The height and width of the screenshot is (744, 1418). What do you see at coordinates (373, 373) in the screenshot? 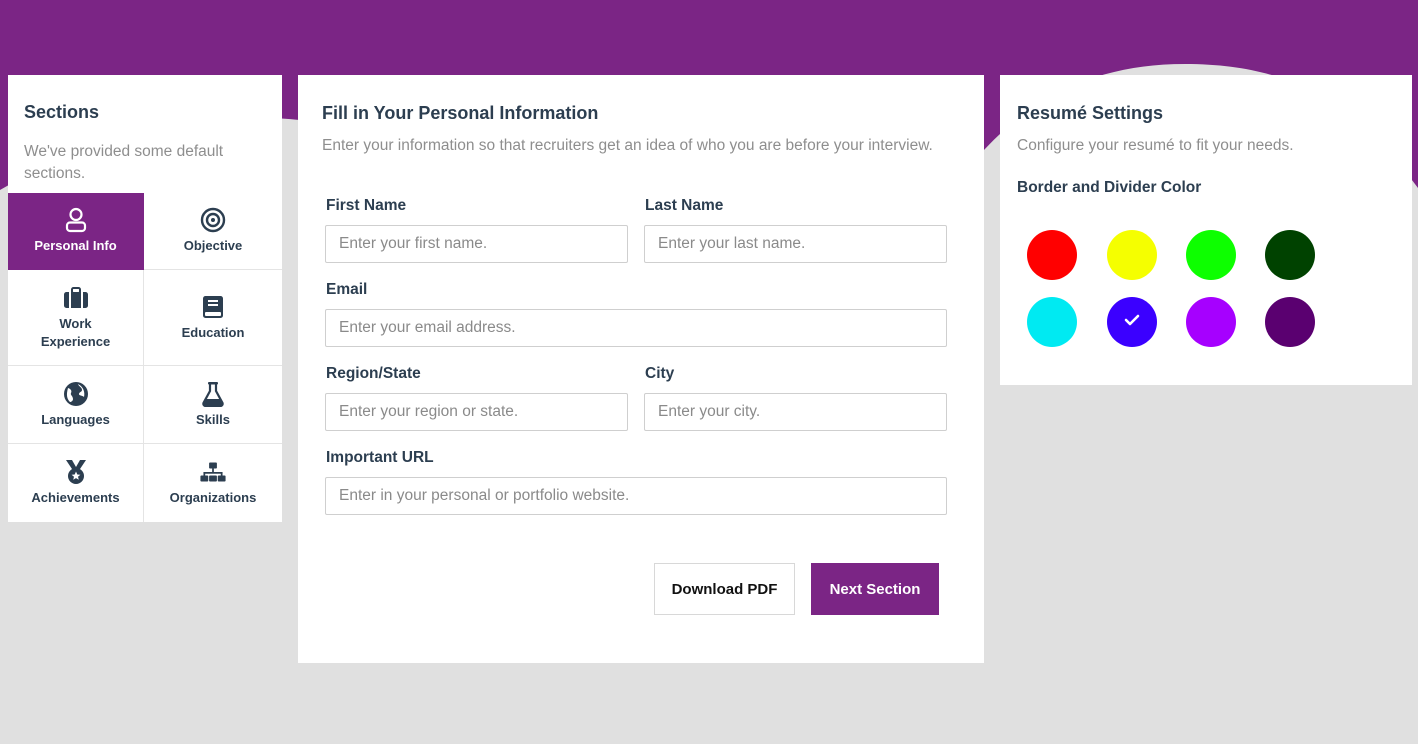
I see `region-label: Region/State` at bounding box center [373, 373].